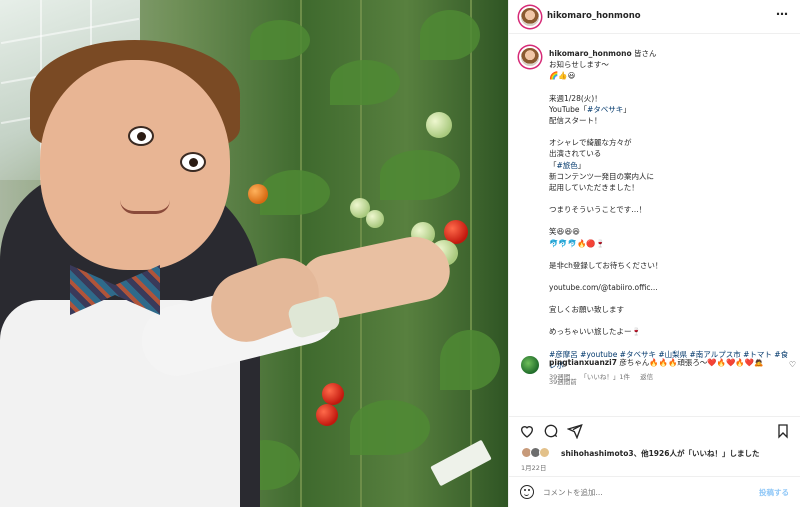 The width and height of the screenshot is (800, 507). I want to click on commenter-avatar, so click(530, 365).